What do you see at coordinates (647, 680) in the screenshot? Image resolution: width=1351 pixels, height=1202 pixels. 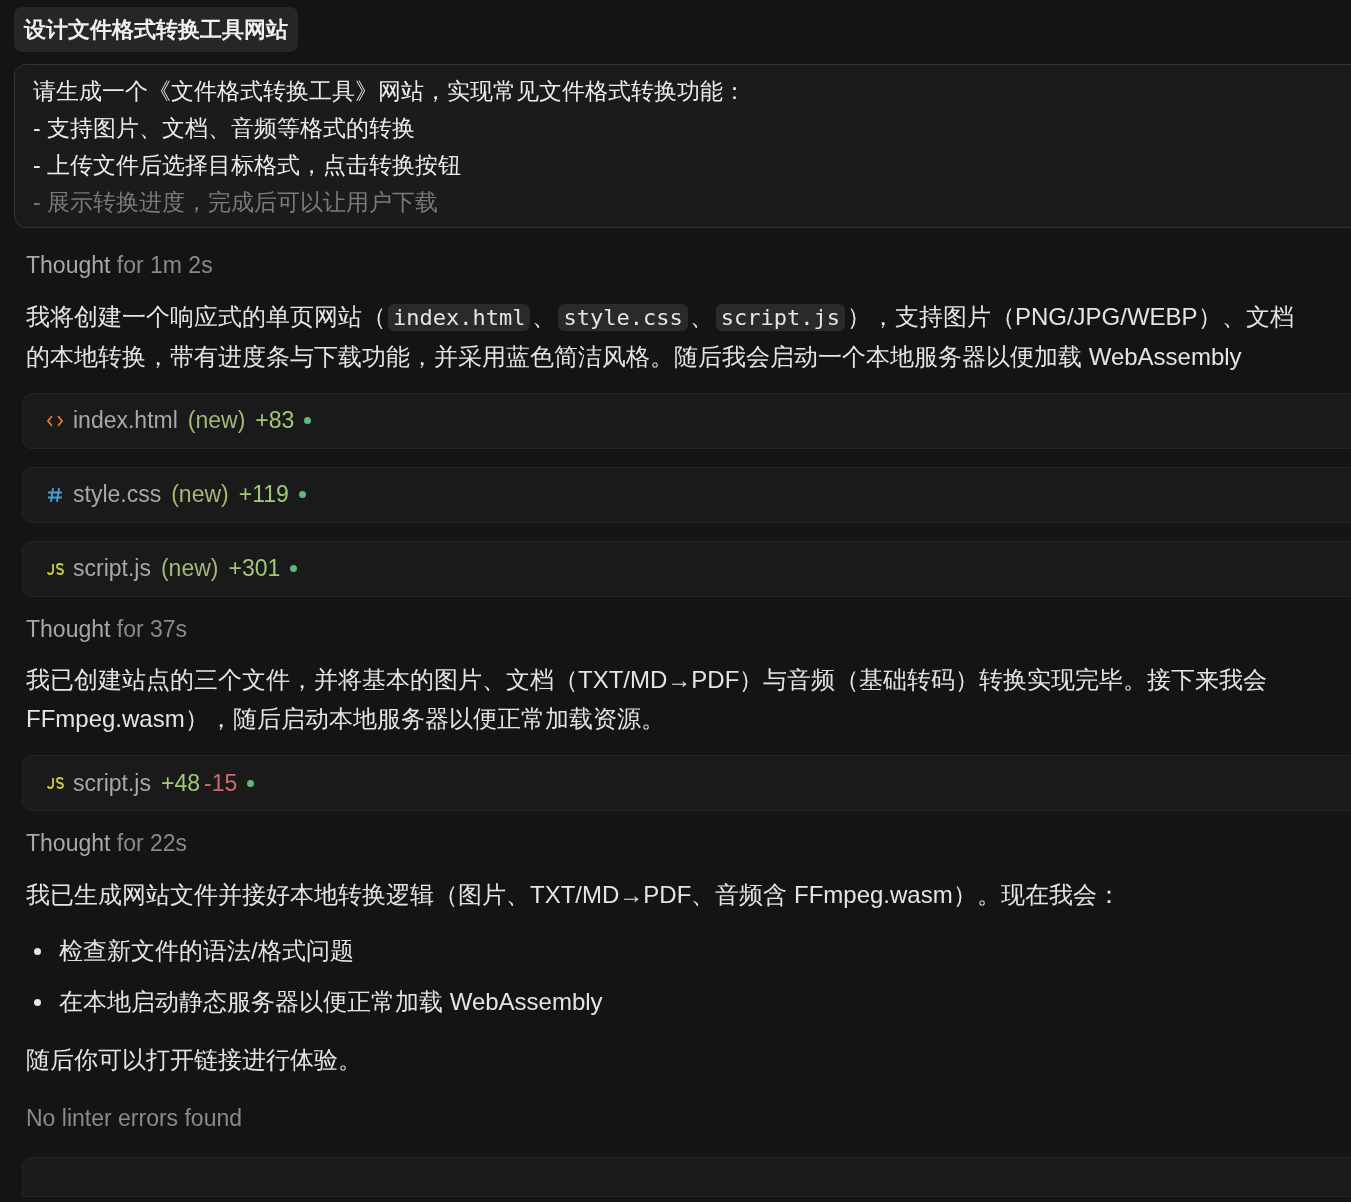 I see `paragraph-line: 我已创建站点的三个文件，并将基本的图片、文档（TXT/MD→PDF）与音频（基础转码）转换实现完毕。接下来我会` at bounding box center [647, 680].